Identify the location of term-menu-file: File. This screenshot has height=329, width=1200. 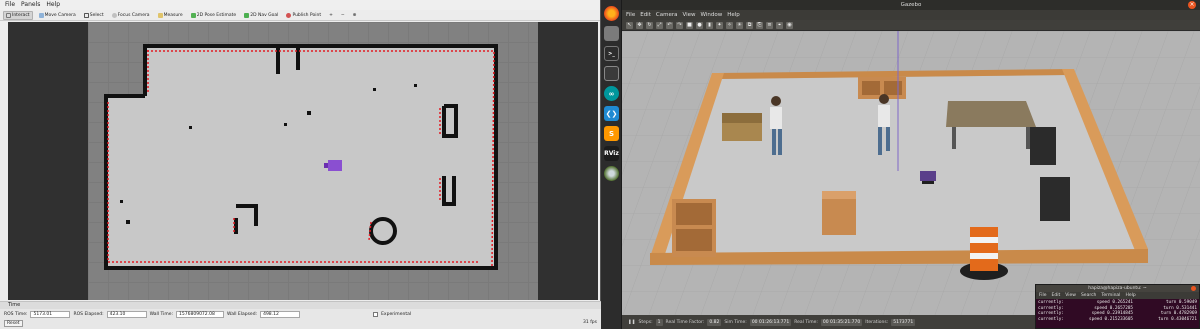
(1043, 295).